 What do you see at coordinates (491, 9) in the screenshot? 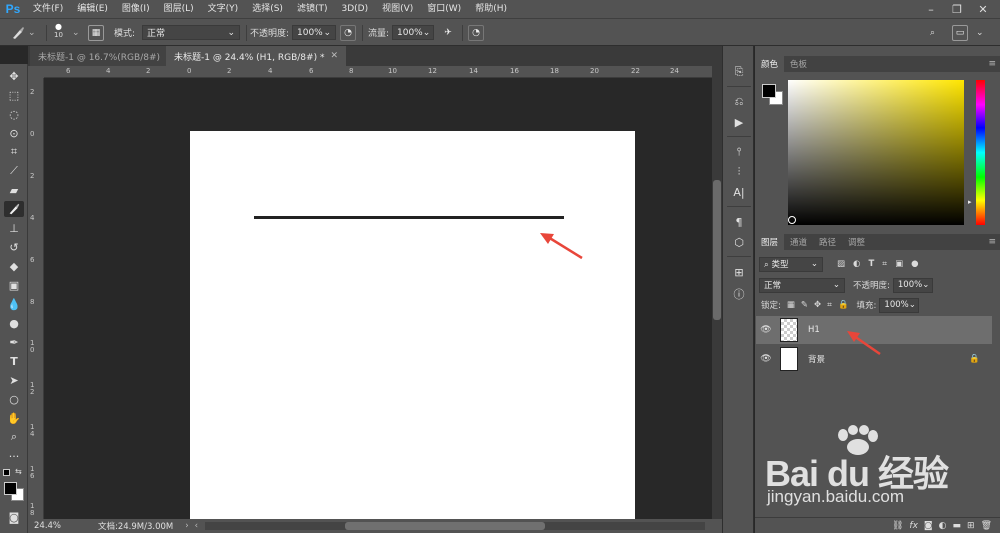
I see `menu-help: 帮助(H)` at bounding box center [491, 9].